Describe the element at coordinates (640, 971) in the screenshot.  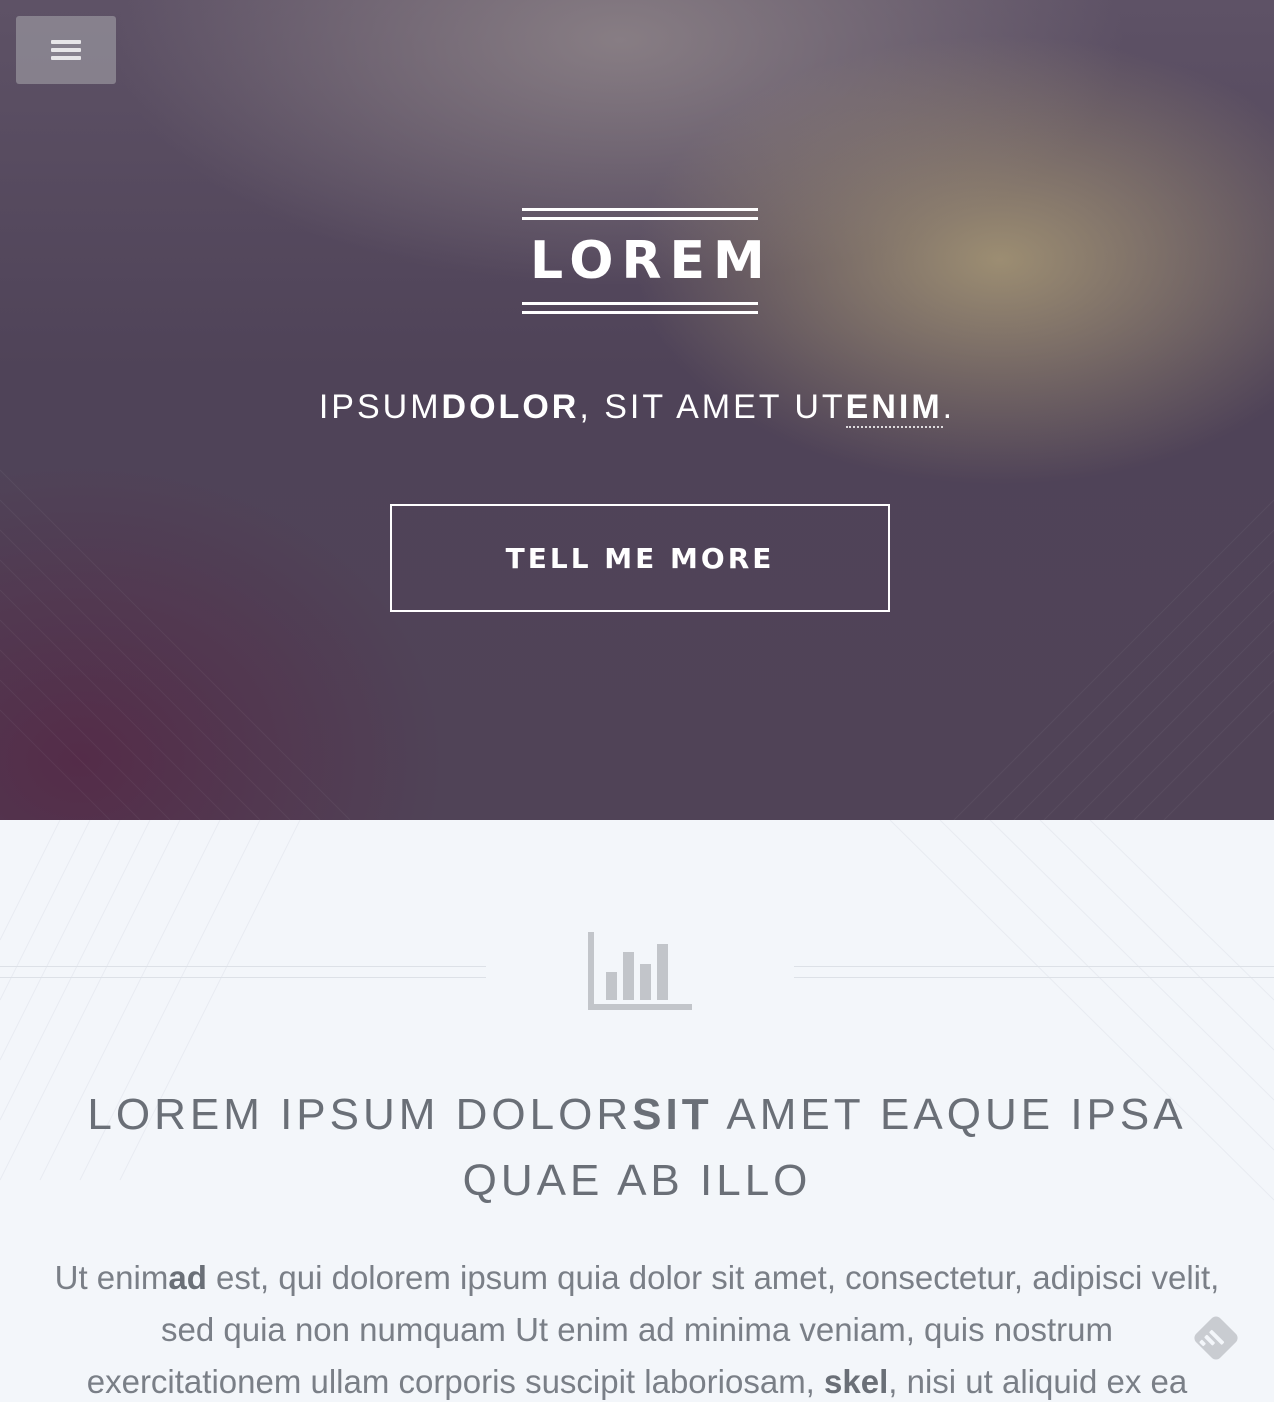
I see `bar-chart-icon` at that location.